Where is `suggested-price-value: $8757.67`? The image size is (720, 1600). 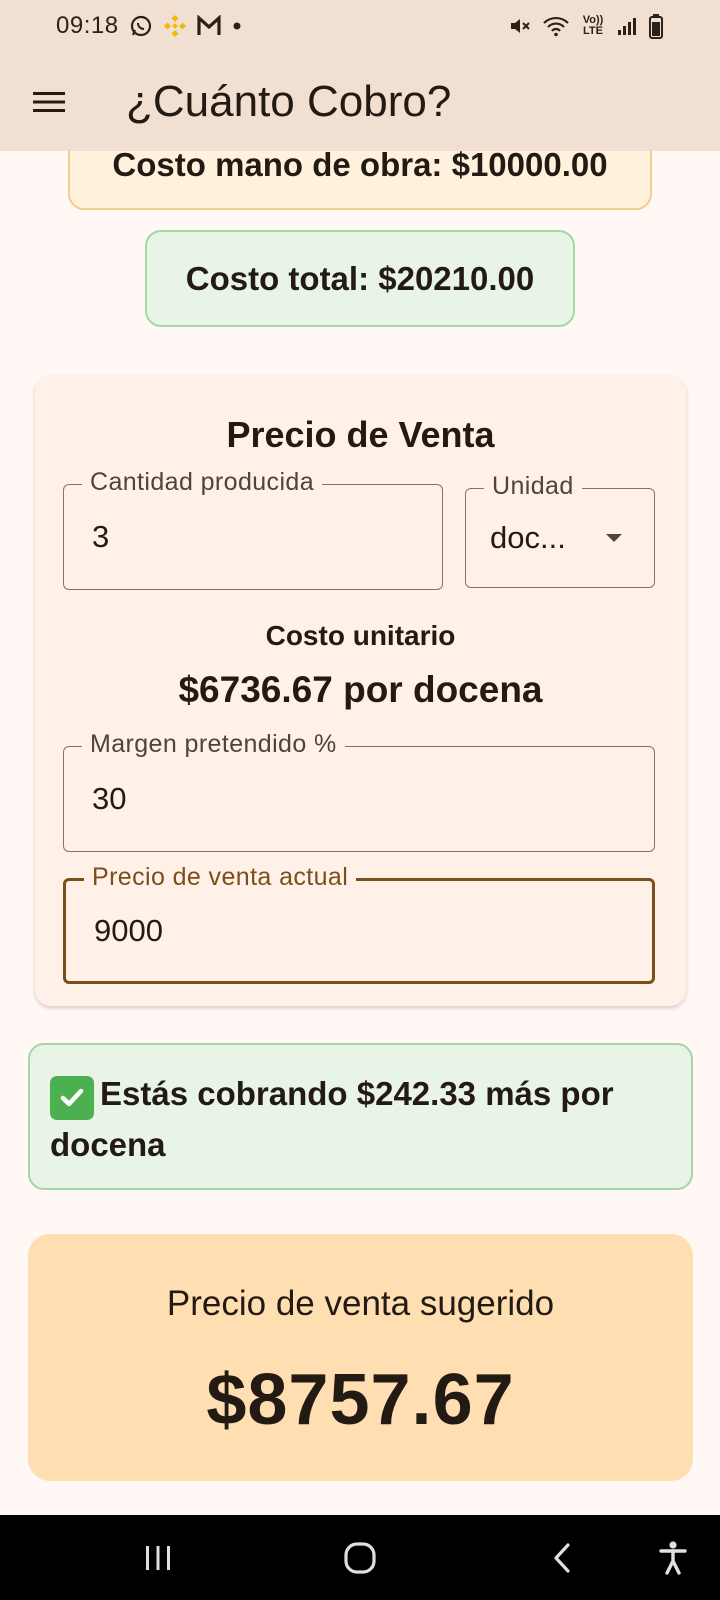
suggested-price-value: $8757.67 is located at coordinates (360, 1400).